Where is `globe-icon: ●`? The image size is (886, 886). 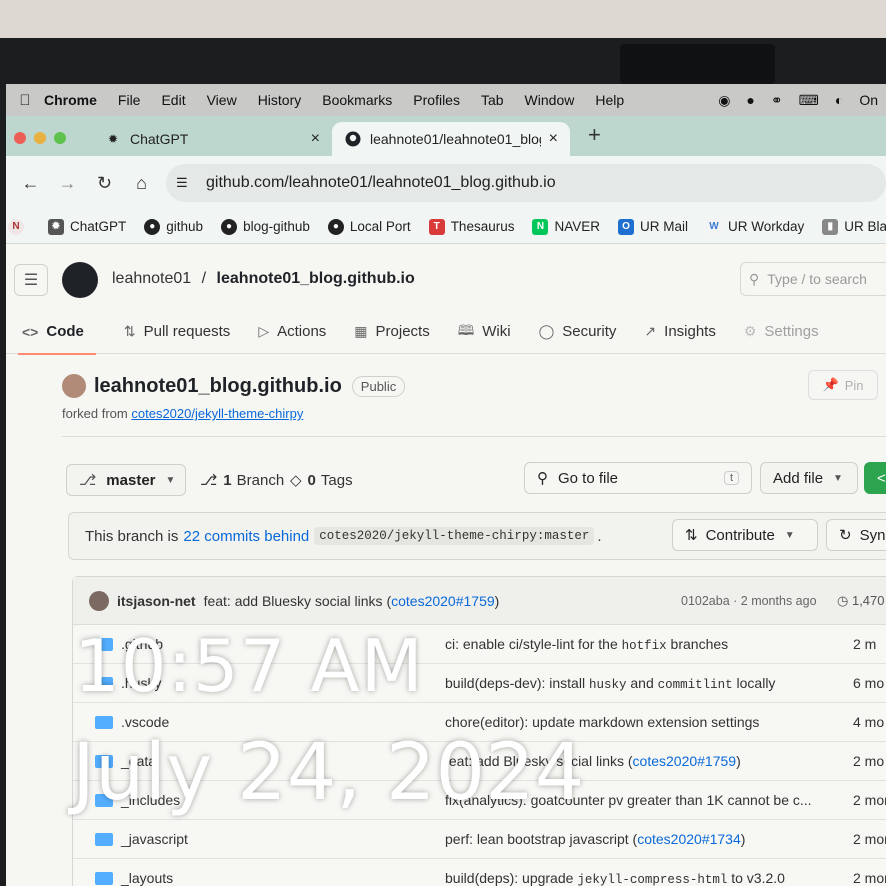
globe-icon: ● is located at coordinates (229, 226).